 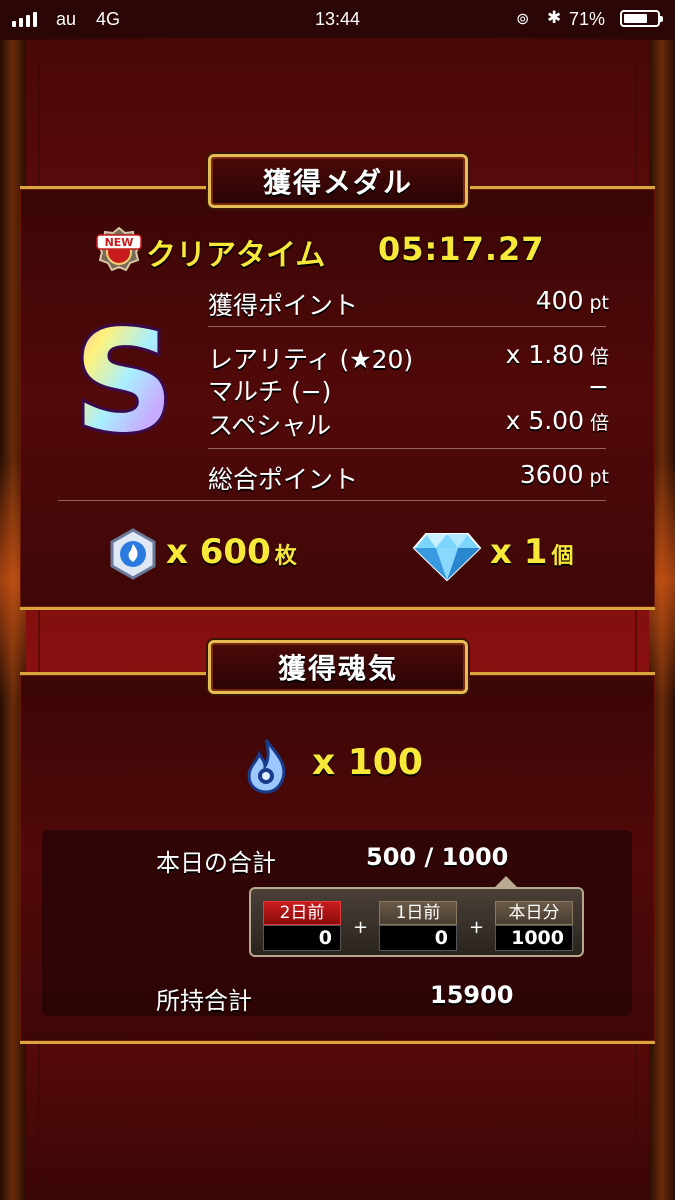 What do you see at coordinates (559, 300) in the screenshot?
I see `points-value: 400` at bounding box center [559, 300].